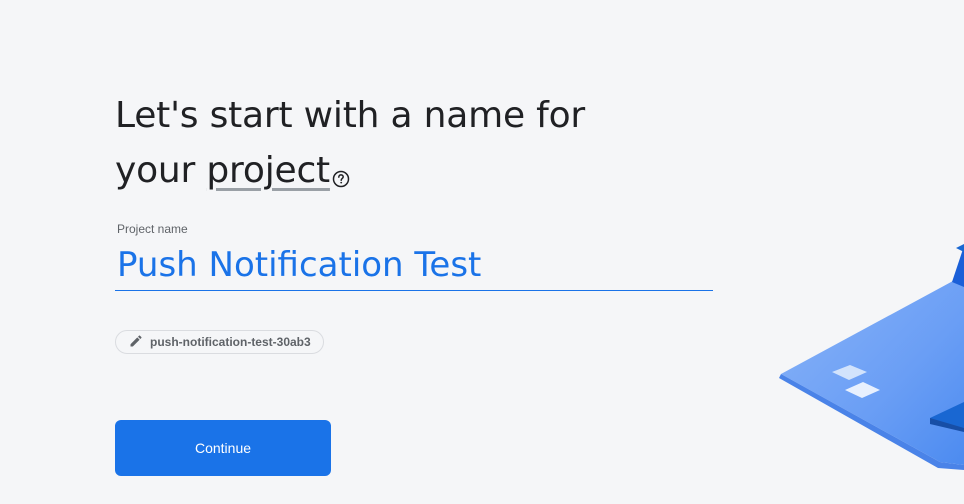 Image resolution: width=964 pixels, height=504 pixels. Describe the element at coordinates (375, 143) in the screenshot. I see `page-title: Let's start with a name for your project` at that location.